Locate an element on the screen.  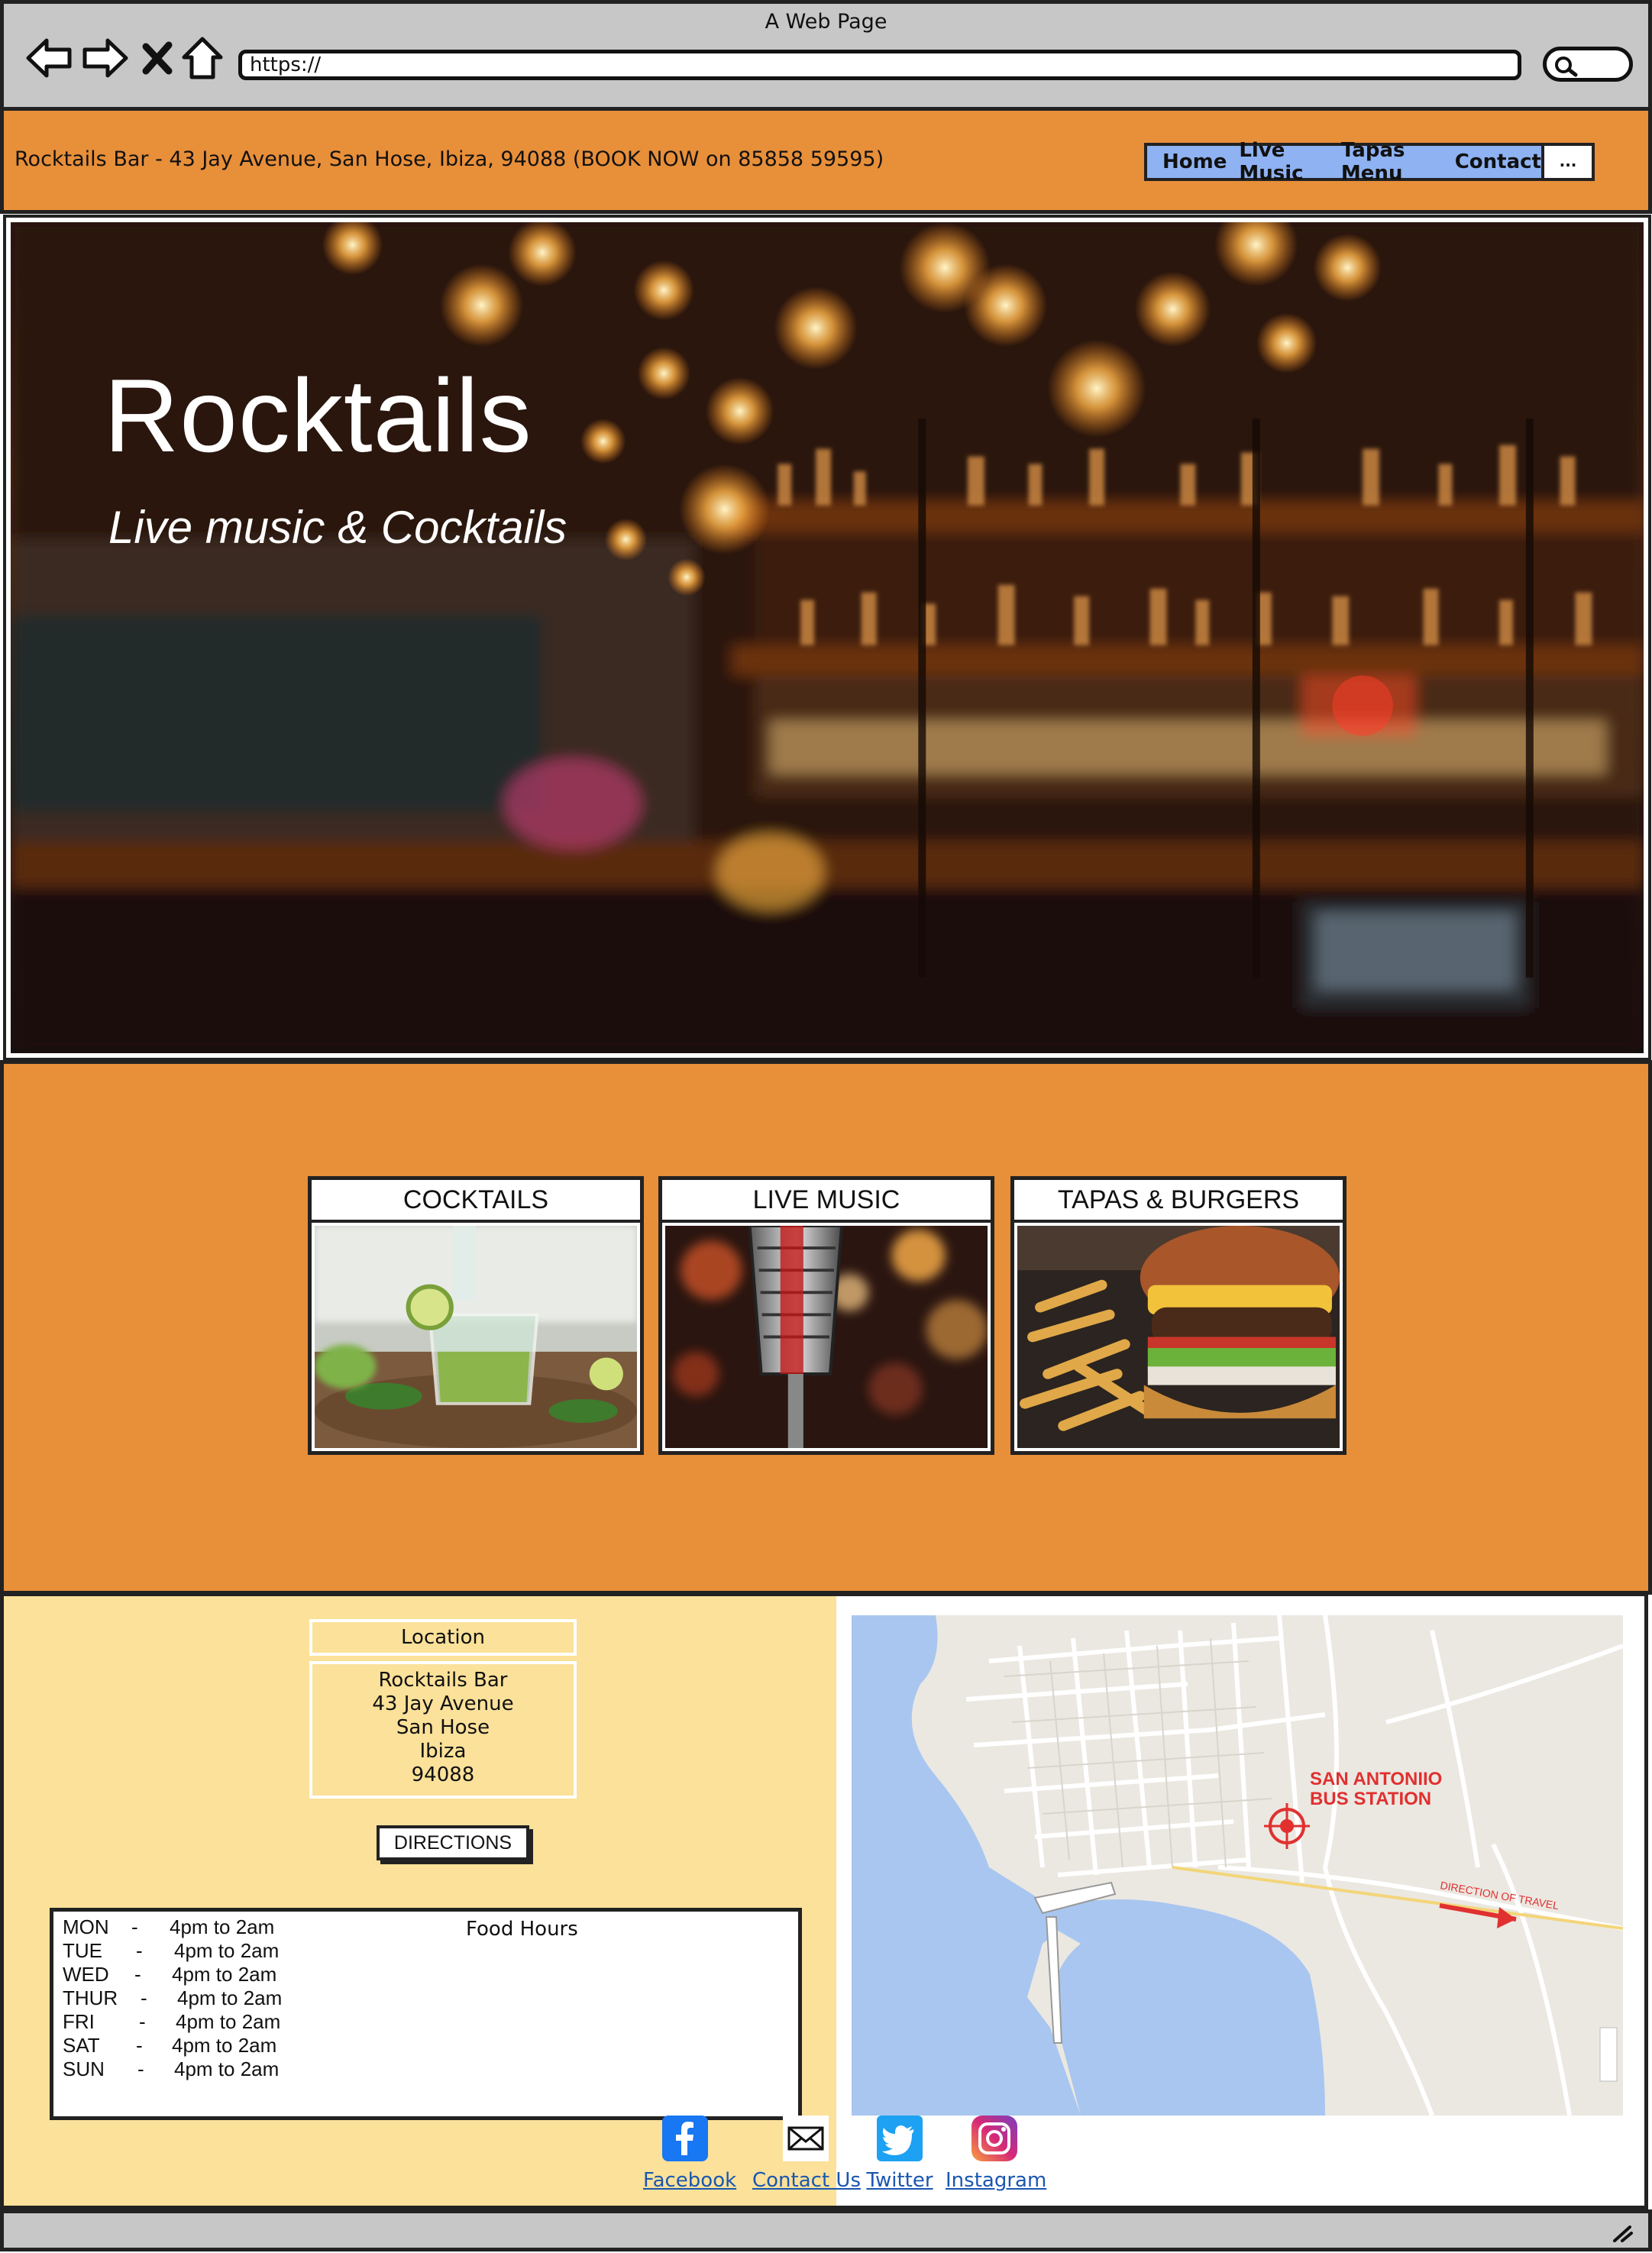
directions-button: DIRECTIONS is located at coordinates (453, 1842).